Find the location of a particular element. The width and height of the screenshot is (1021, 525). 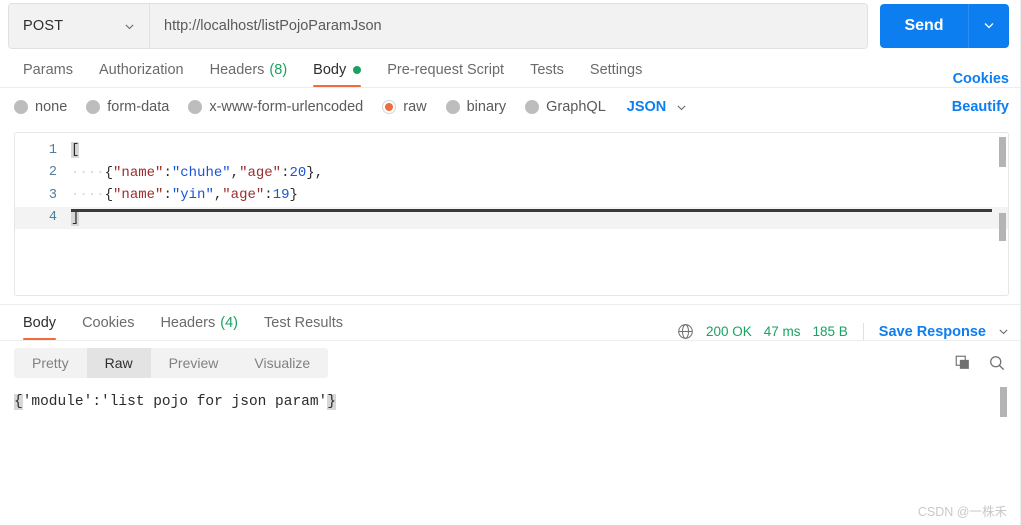

body-type-urlencoded: x-www-form-urlencoded is located at coordinates (275, 107).